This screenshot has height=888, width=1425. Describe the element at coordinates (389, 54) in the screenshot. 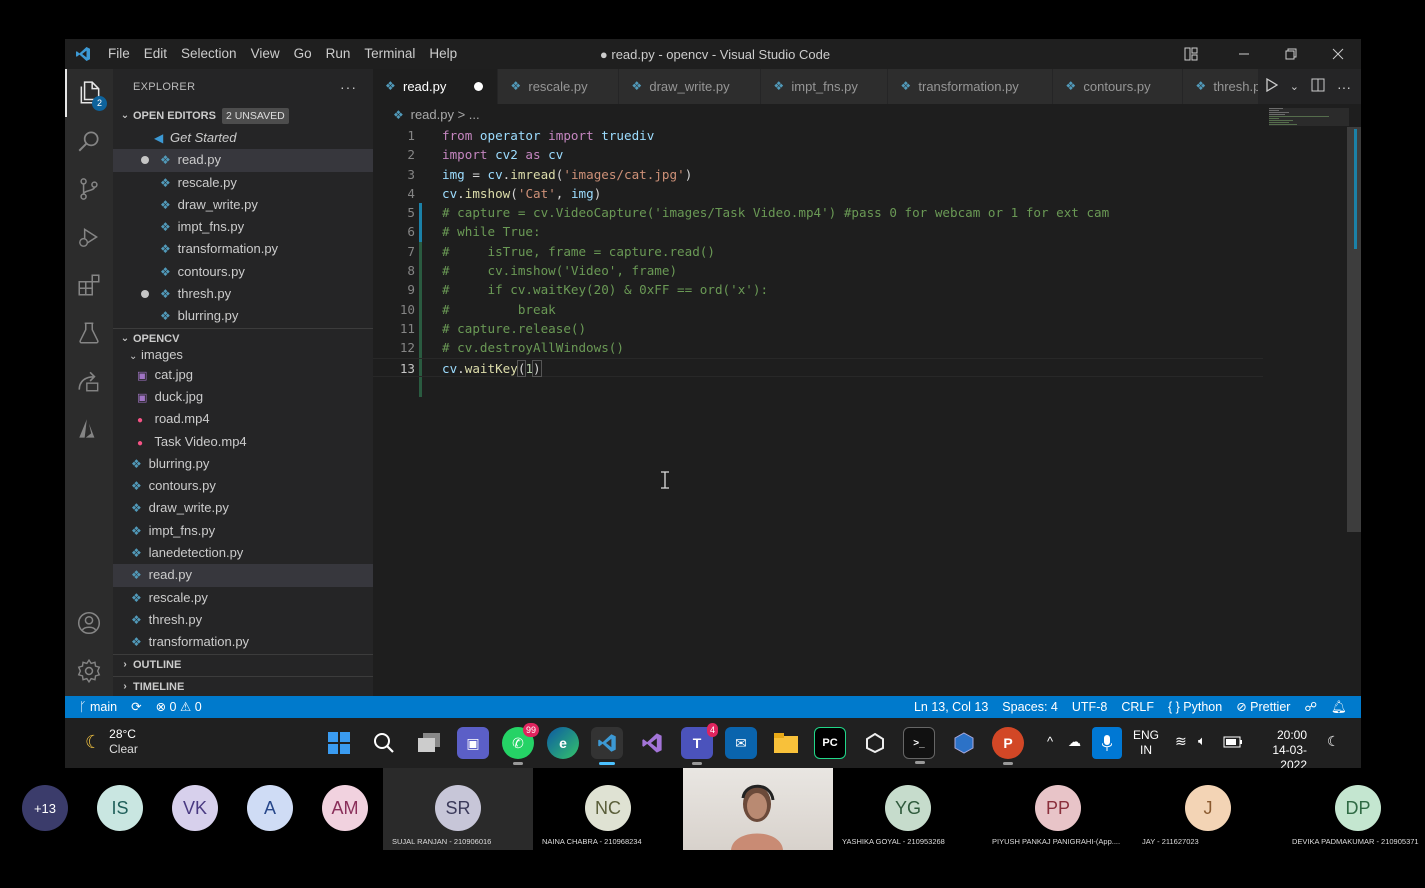

I see `menu-terminal: Terminal` at that location.